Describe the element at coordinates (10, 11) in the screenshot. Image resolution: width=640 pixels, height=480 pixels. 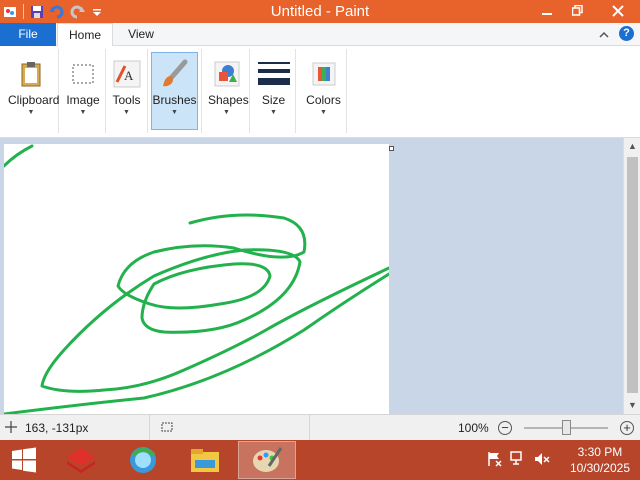
I see `paint-app-icon` at that location.